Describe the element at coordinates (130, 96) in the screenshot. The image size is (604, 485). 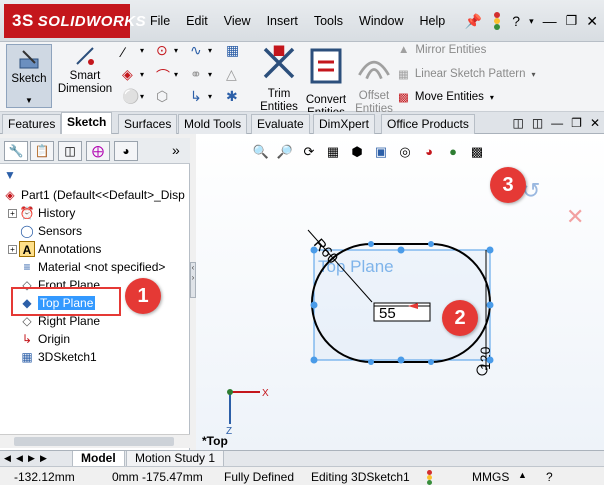
I see `slot-icon: ⚪` at that location.